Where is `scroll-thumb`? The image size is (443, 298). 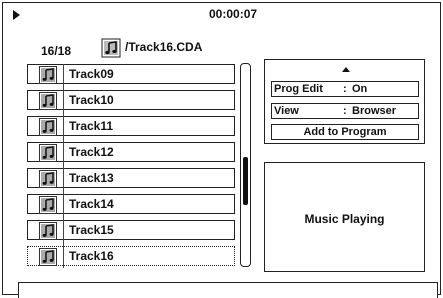 scroll-thumb is located at coordinates (245, 181).